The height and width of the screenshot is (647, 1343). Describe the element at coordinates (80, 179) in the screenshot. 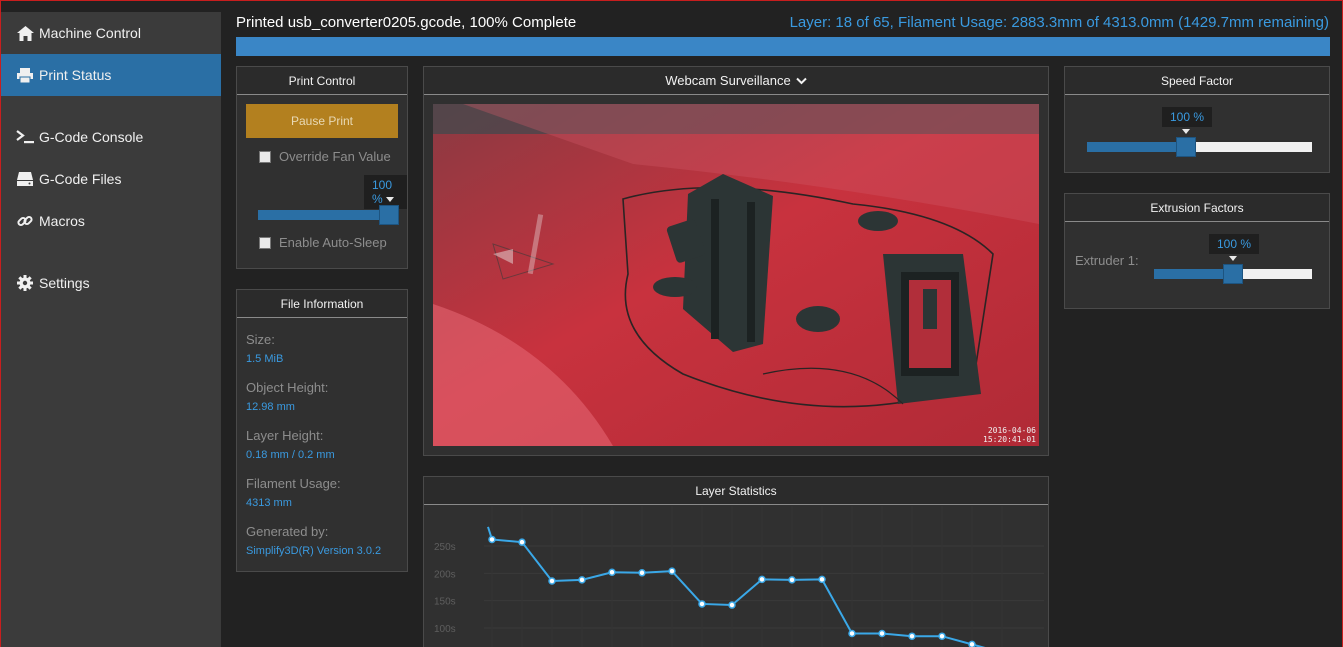

I see `sidebar-item-label: G-Code Files` at that location.